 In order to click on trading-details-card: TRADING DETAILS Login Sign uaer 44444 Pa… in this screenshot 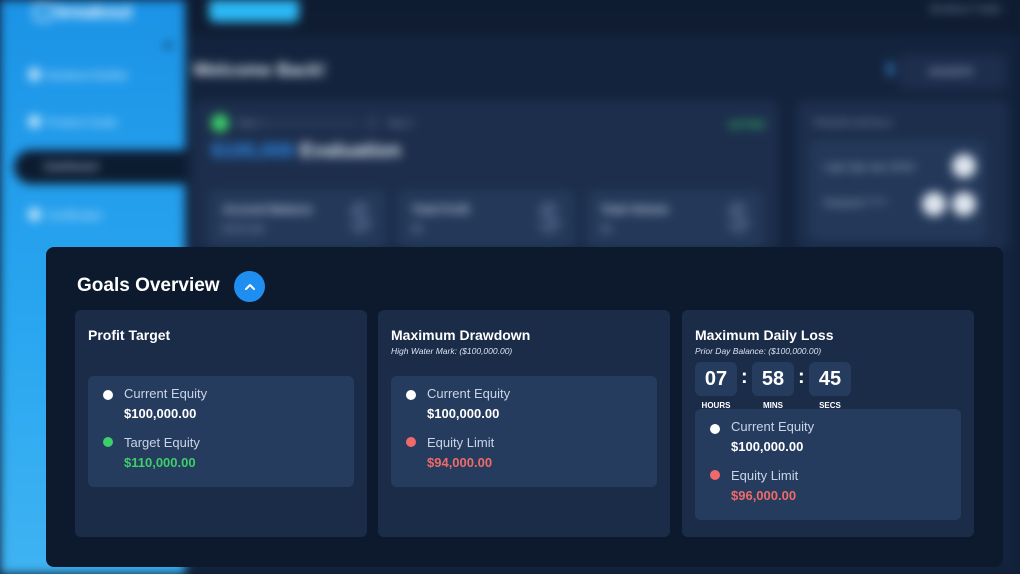, I will do `click(902, 175)`.